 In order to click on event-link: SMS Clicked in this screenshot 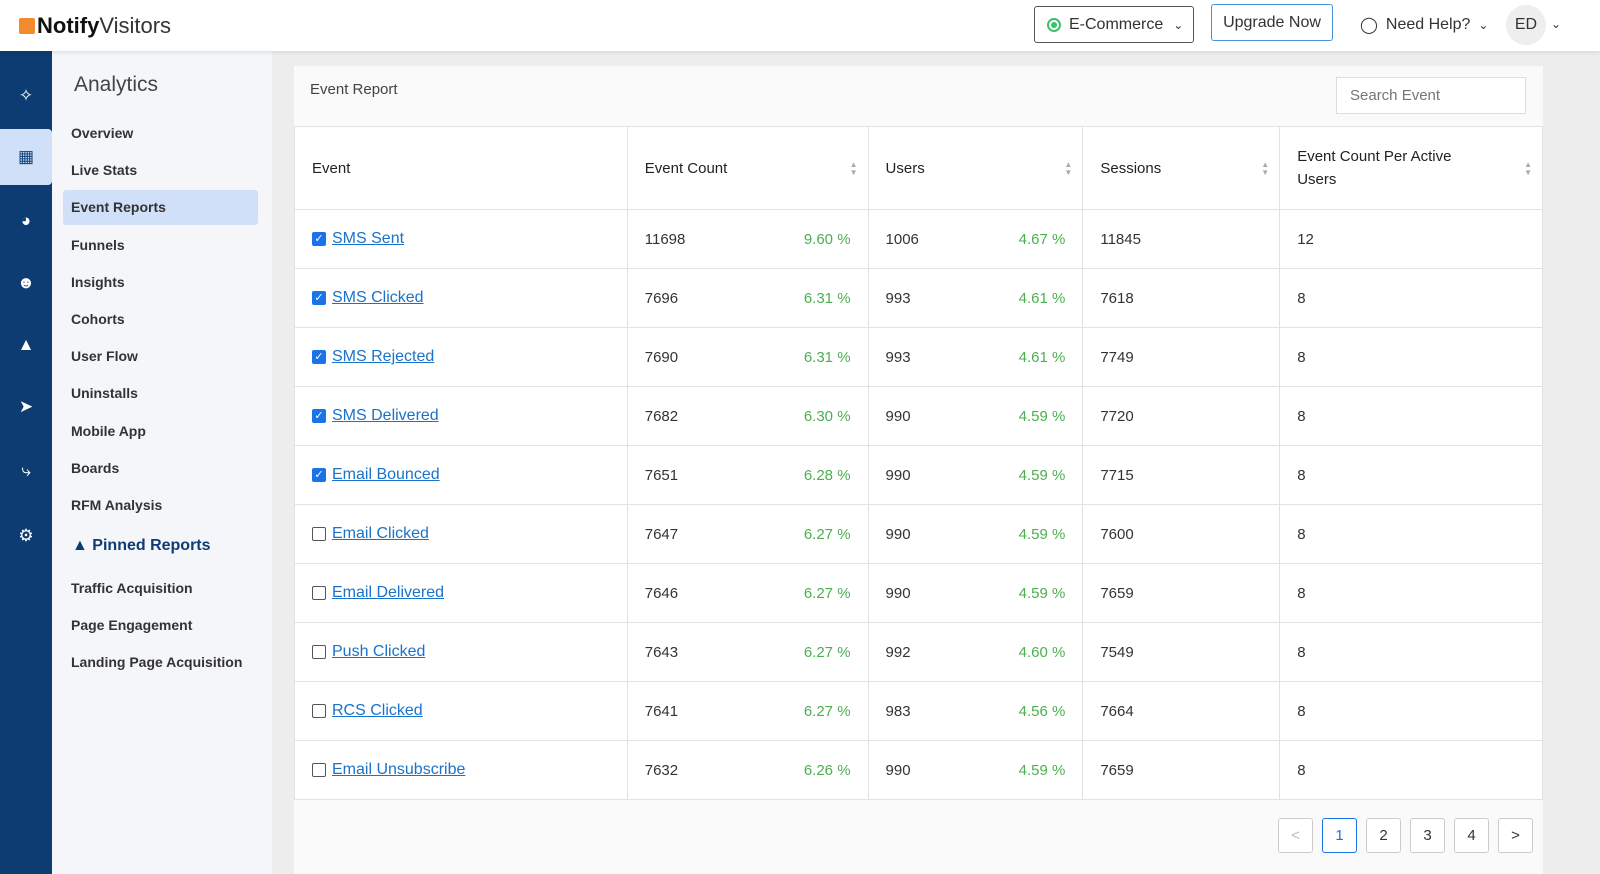, I will do `click(378, 298)`.